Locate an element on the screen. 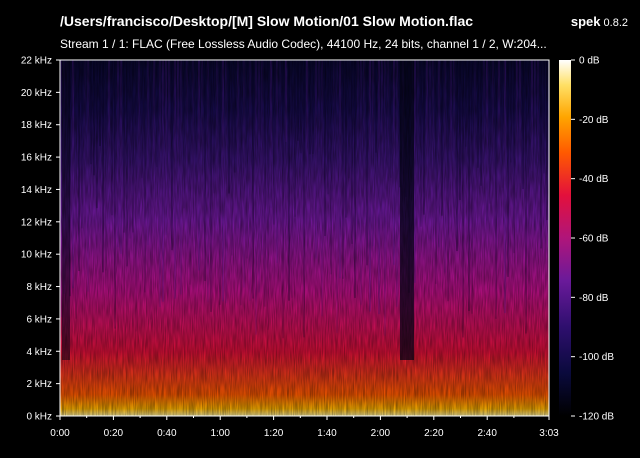 The height and width of the screenshot is (458, 640). frequency-tick-label: 16 kHz is located at coordinates (36, 158).